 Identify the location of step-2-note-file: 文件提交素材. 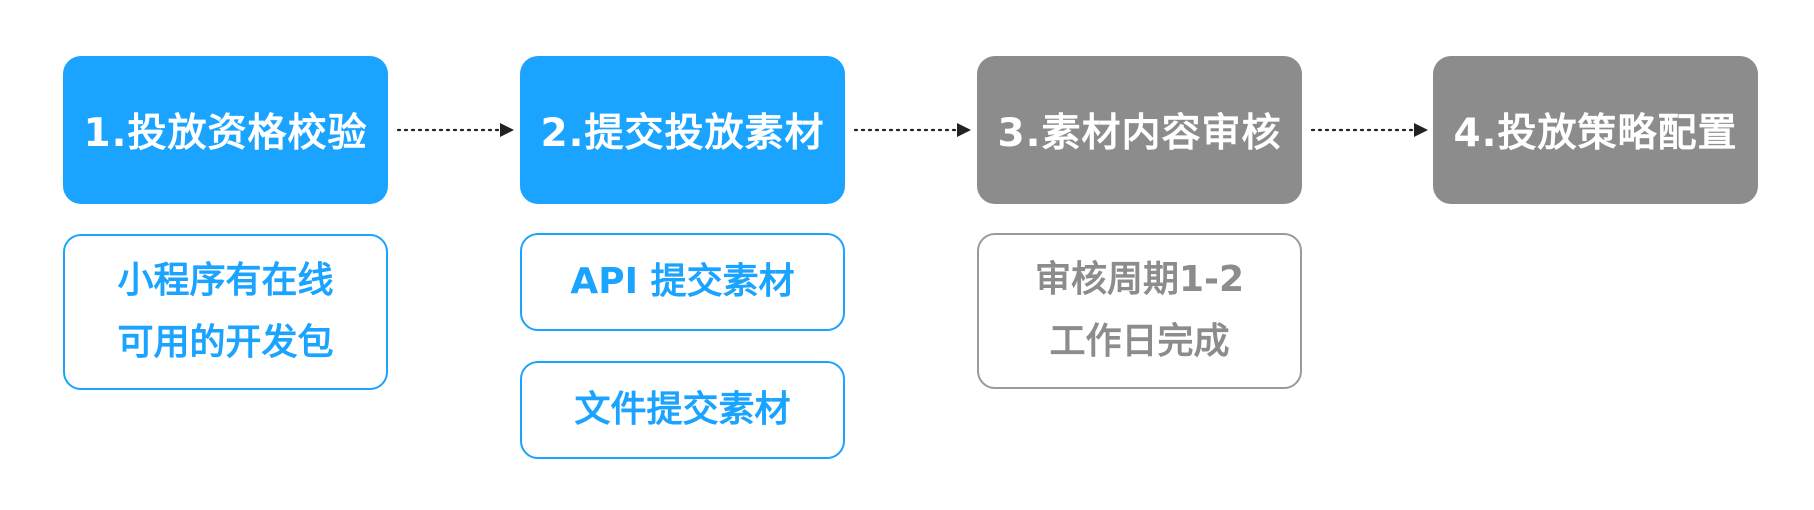
(682, 410).